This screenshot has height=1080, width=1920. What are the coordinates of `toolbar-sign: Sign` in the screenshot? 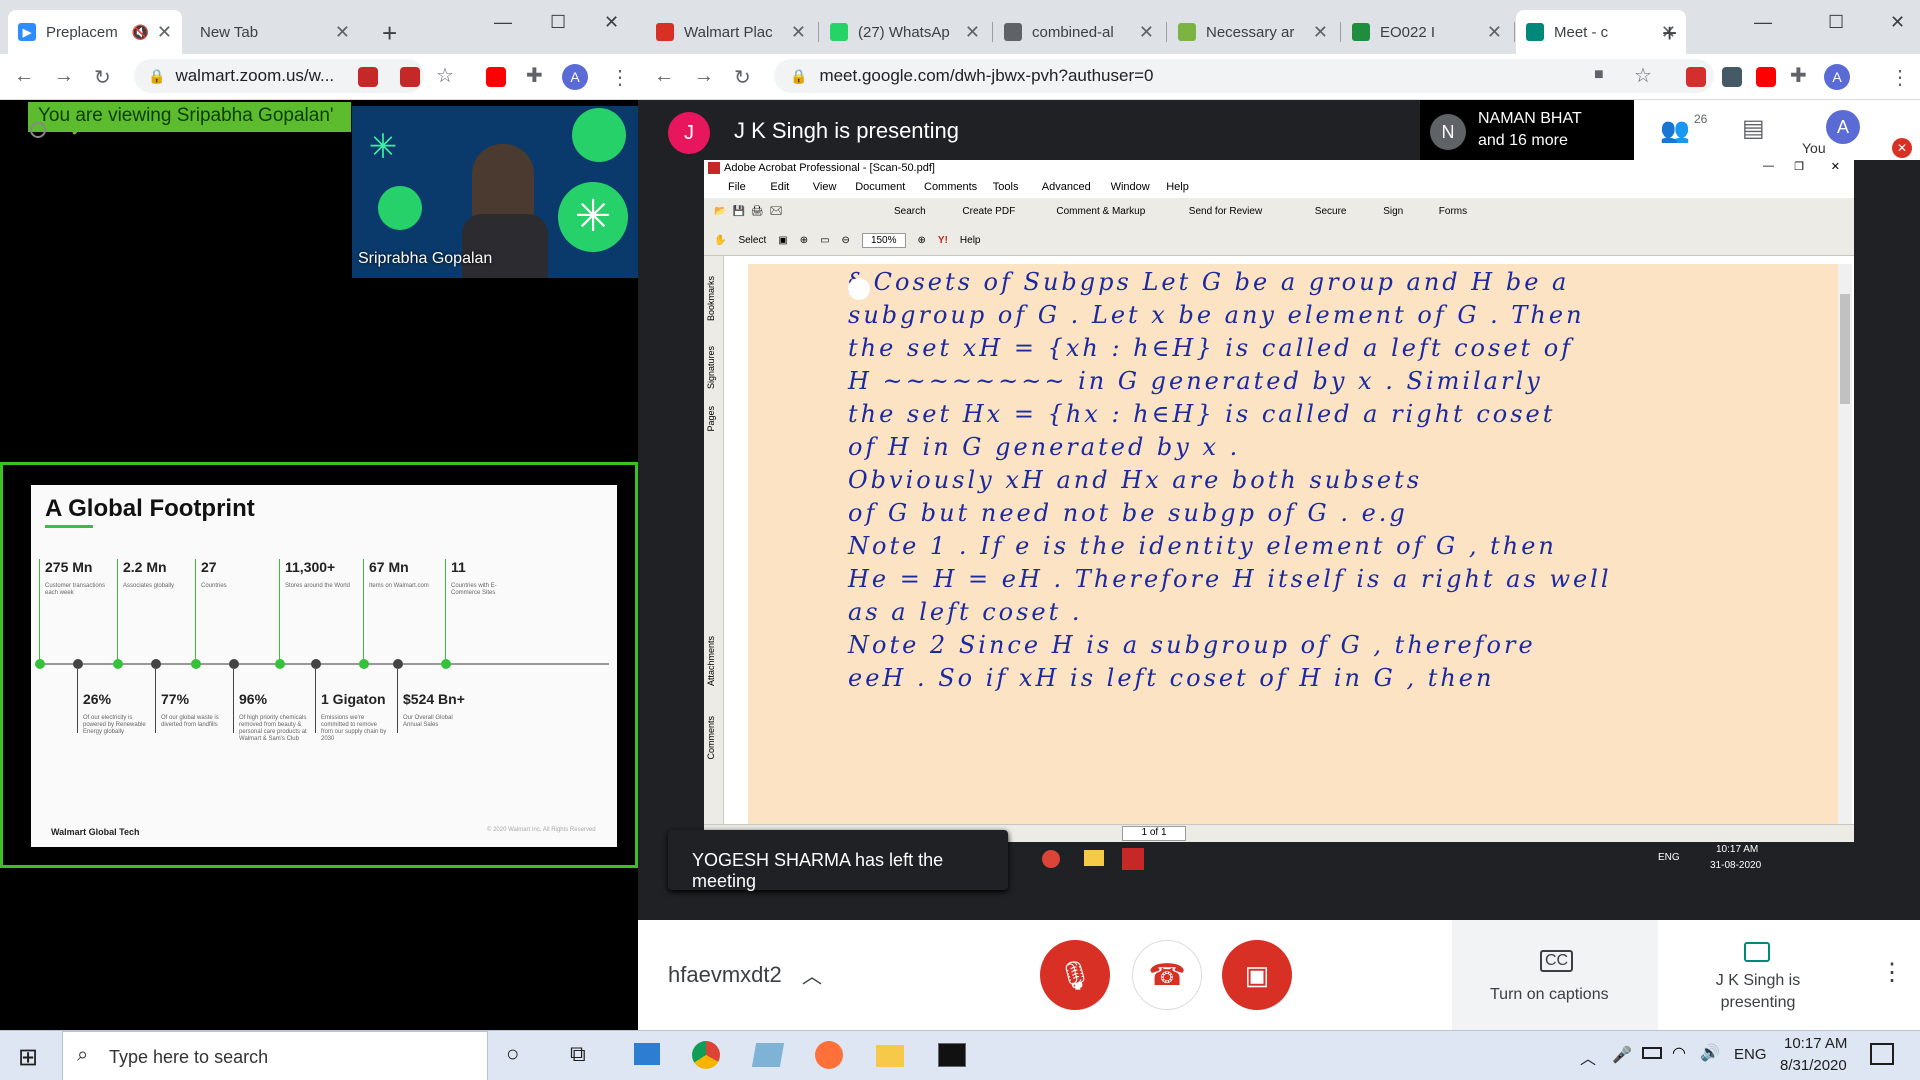 It's located at (1393, 211).